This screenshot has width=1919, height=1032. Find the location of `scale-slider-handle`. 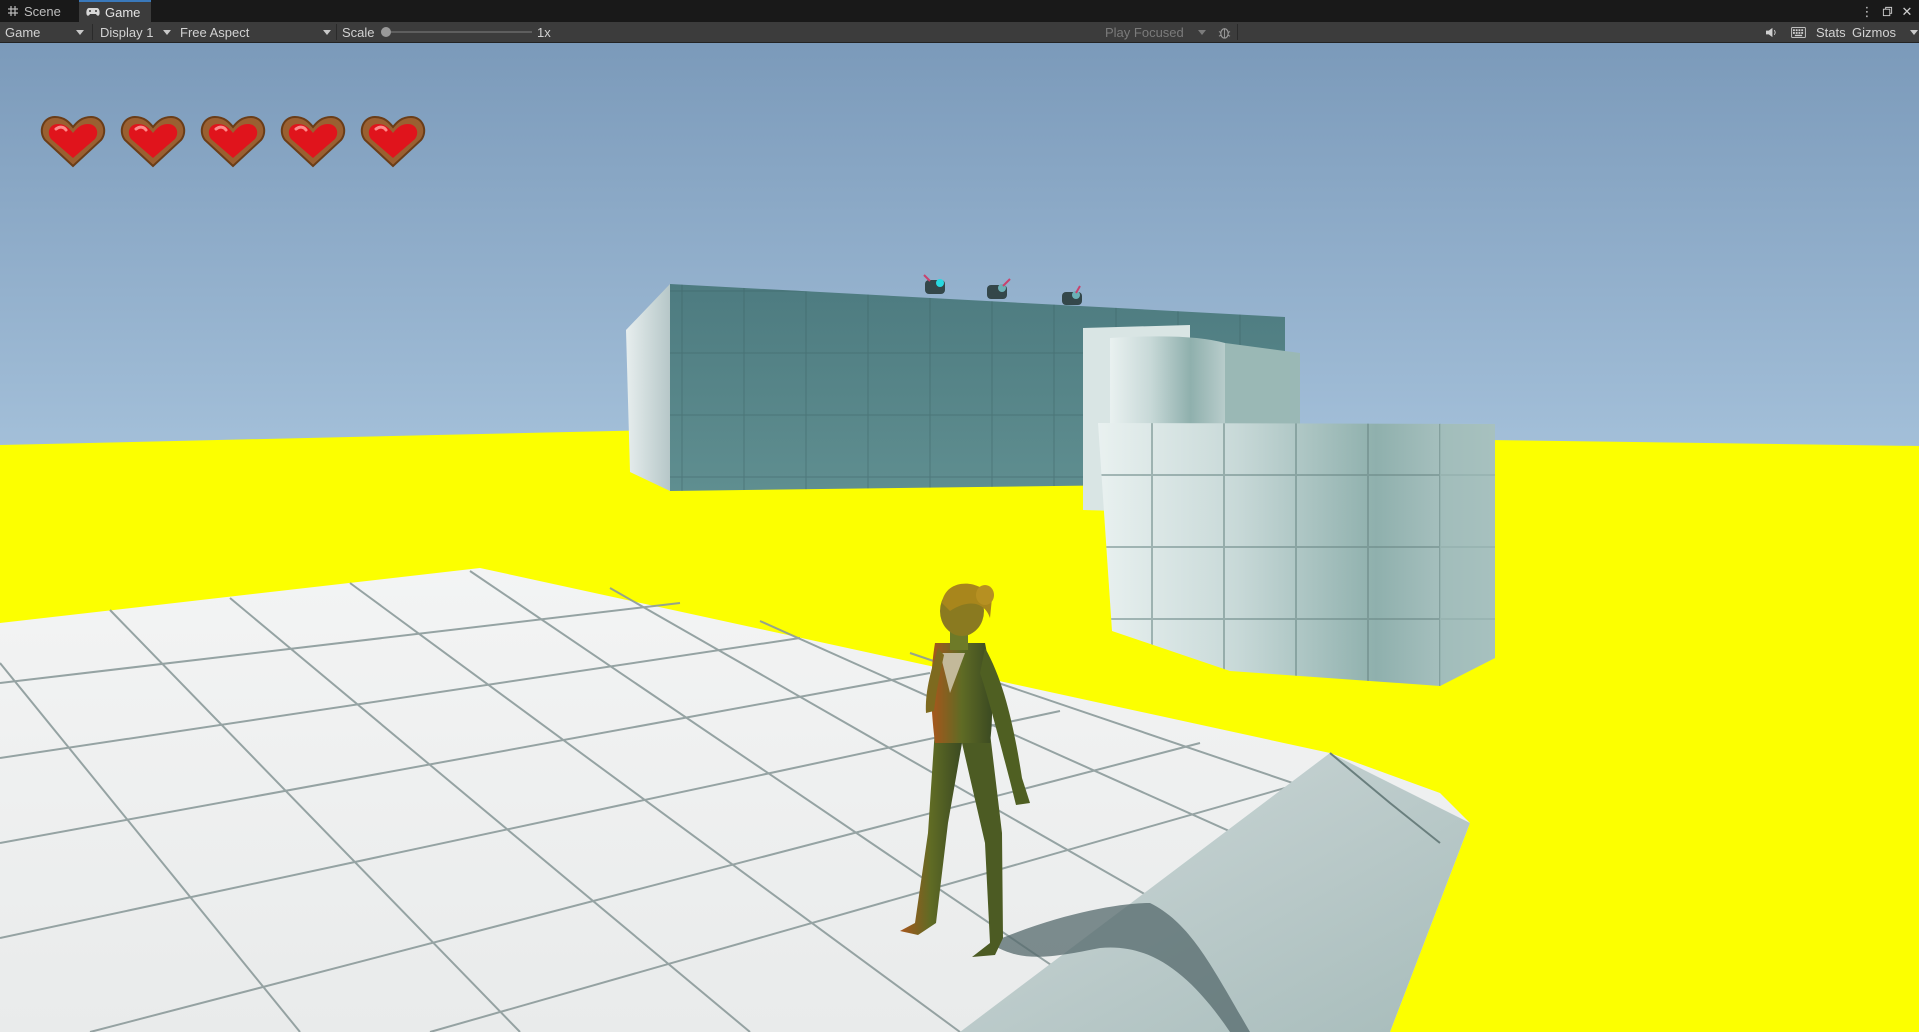

scale-slider-handle is located at coordinates (386, 32).